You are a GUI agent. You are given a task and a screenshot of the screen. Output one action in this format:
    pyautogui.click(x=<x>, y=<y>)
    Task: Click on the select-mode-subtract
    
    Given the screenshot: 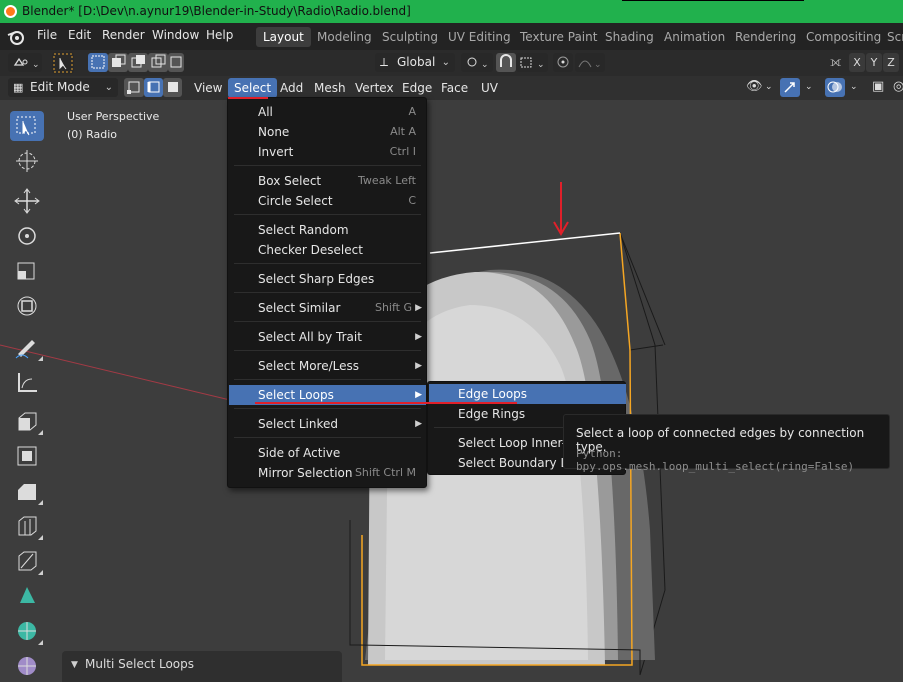 What is the action you would take?
    pyautogui.click(x=138, y=62)
    